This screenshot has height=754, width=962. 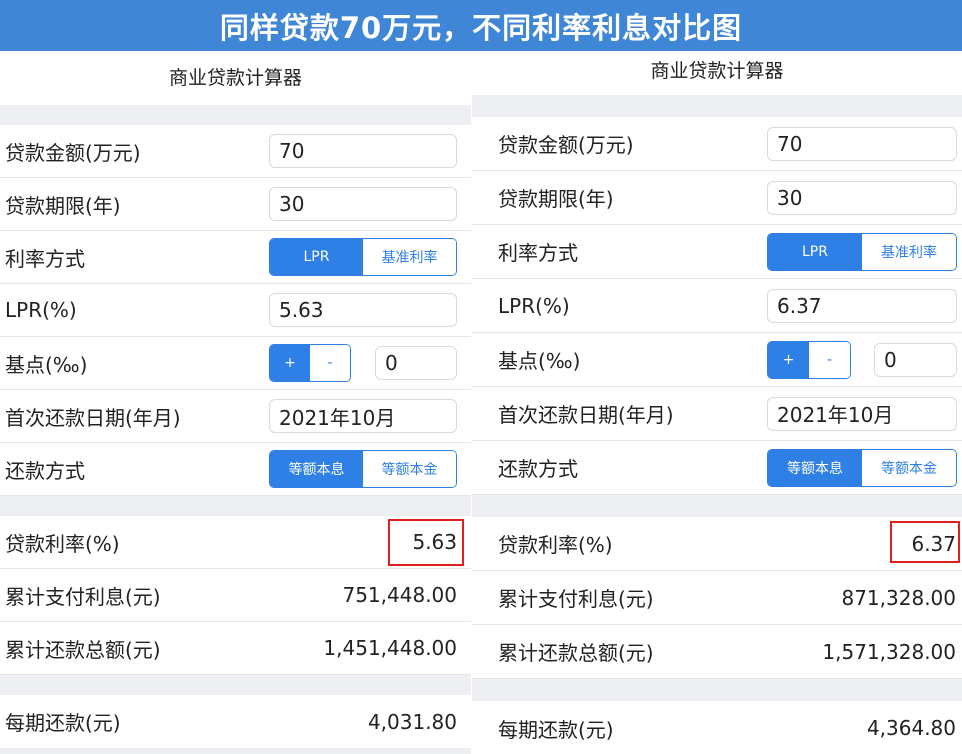 What do you see at coordinates (390, 648) in the screenshot?
I see `total-repayment-value: 1,451,448.00` at bounding box center [390, 648].